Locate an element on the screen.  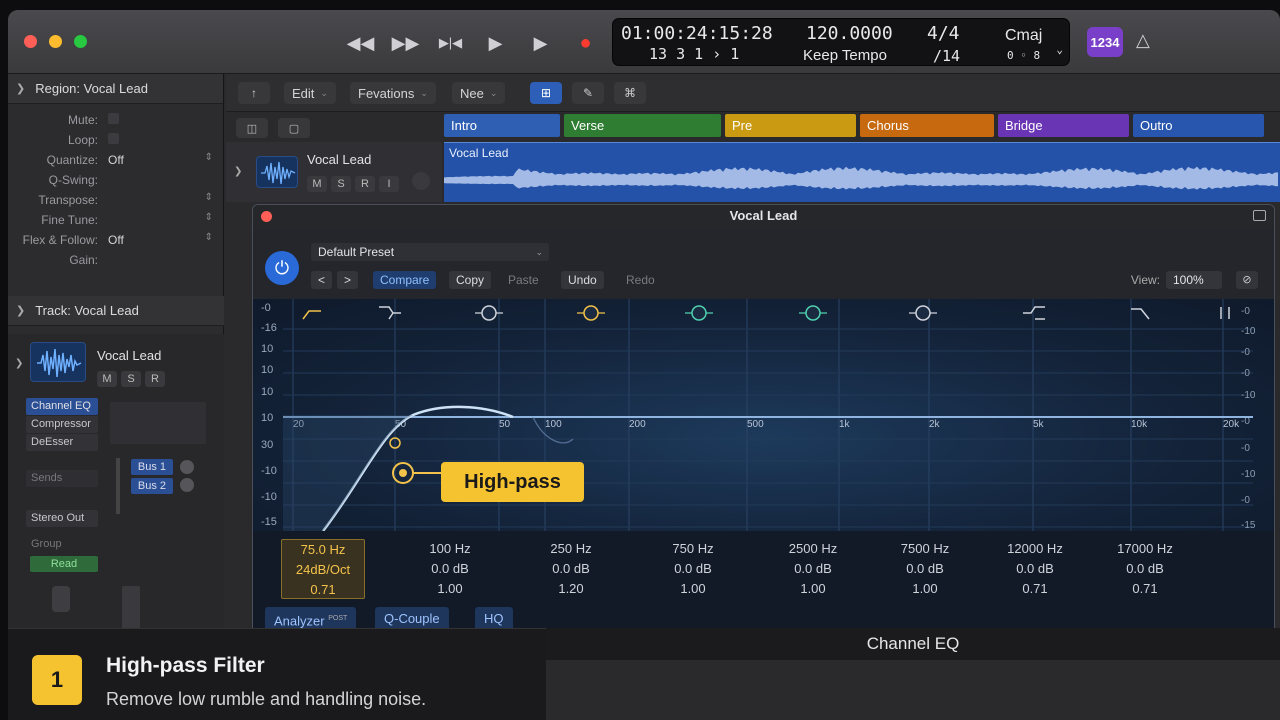
global-tracks-button: ▢ is located at coordinates (294, 128).